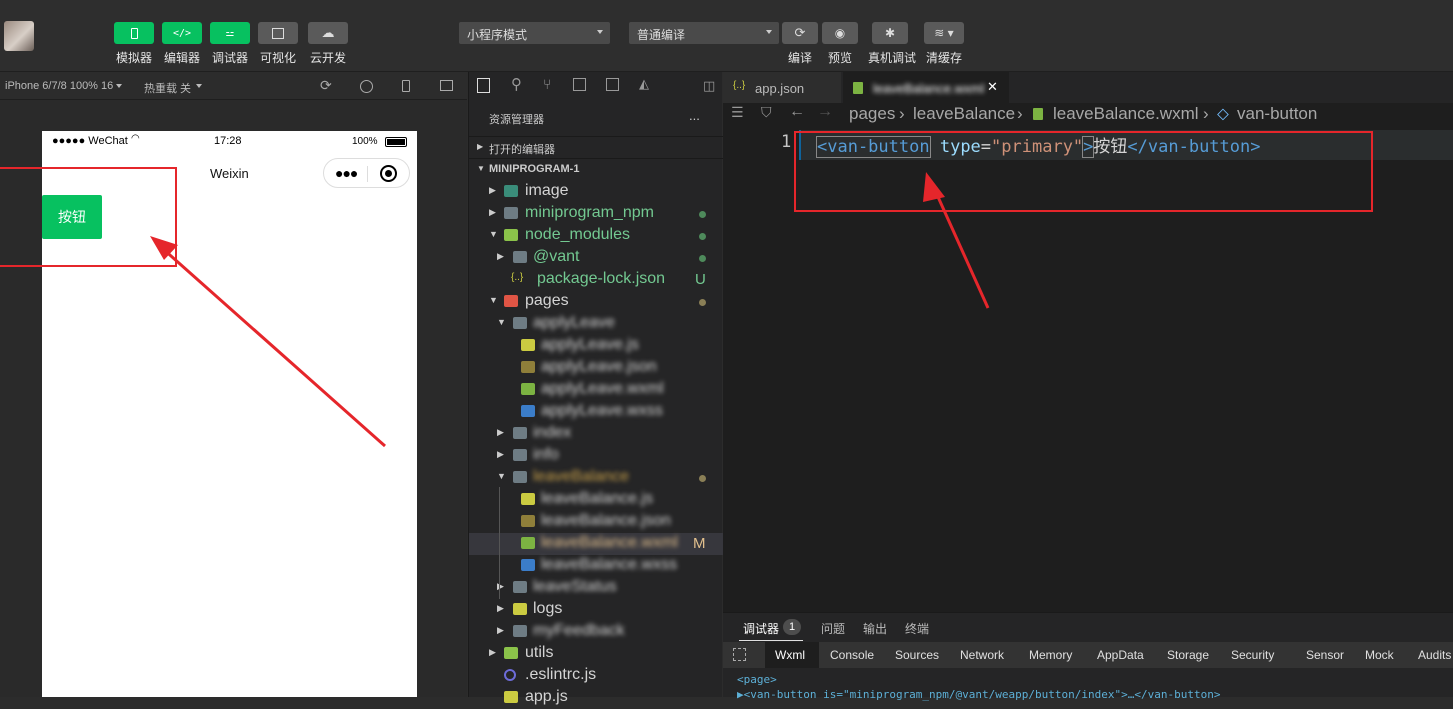 The image size is (1453, 709). I want to click on annotation-arrowhead-code, so click(934, 187).